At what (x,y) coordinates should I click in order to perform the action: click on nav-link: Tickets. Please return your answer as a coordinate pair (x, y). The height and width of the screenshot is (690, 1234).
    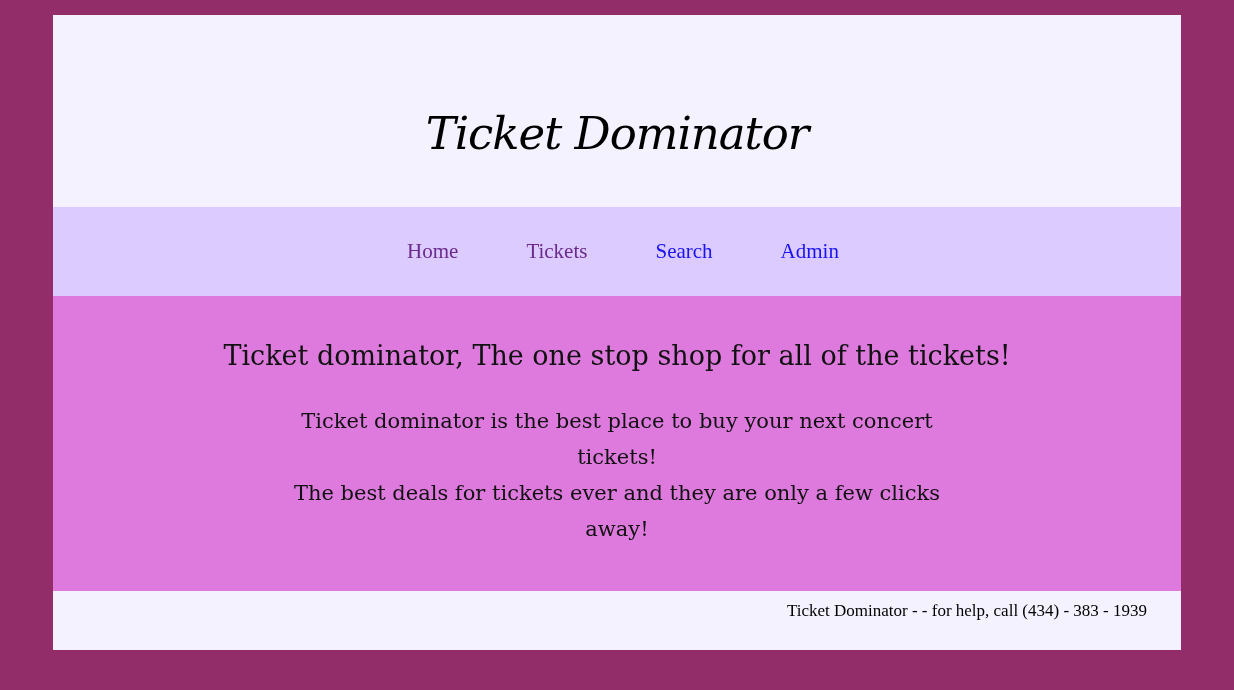
    Looking at the image, I should click on (557, 251).